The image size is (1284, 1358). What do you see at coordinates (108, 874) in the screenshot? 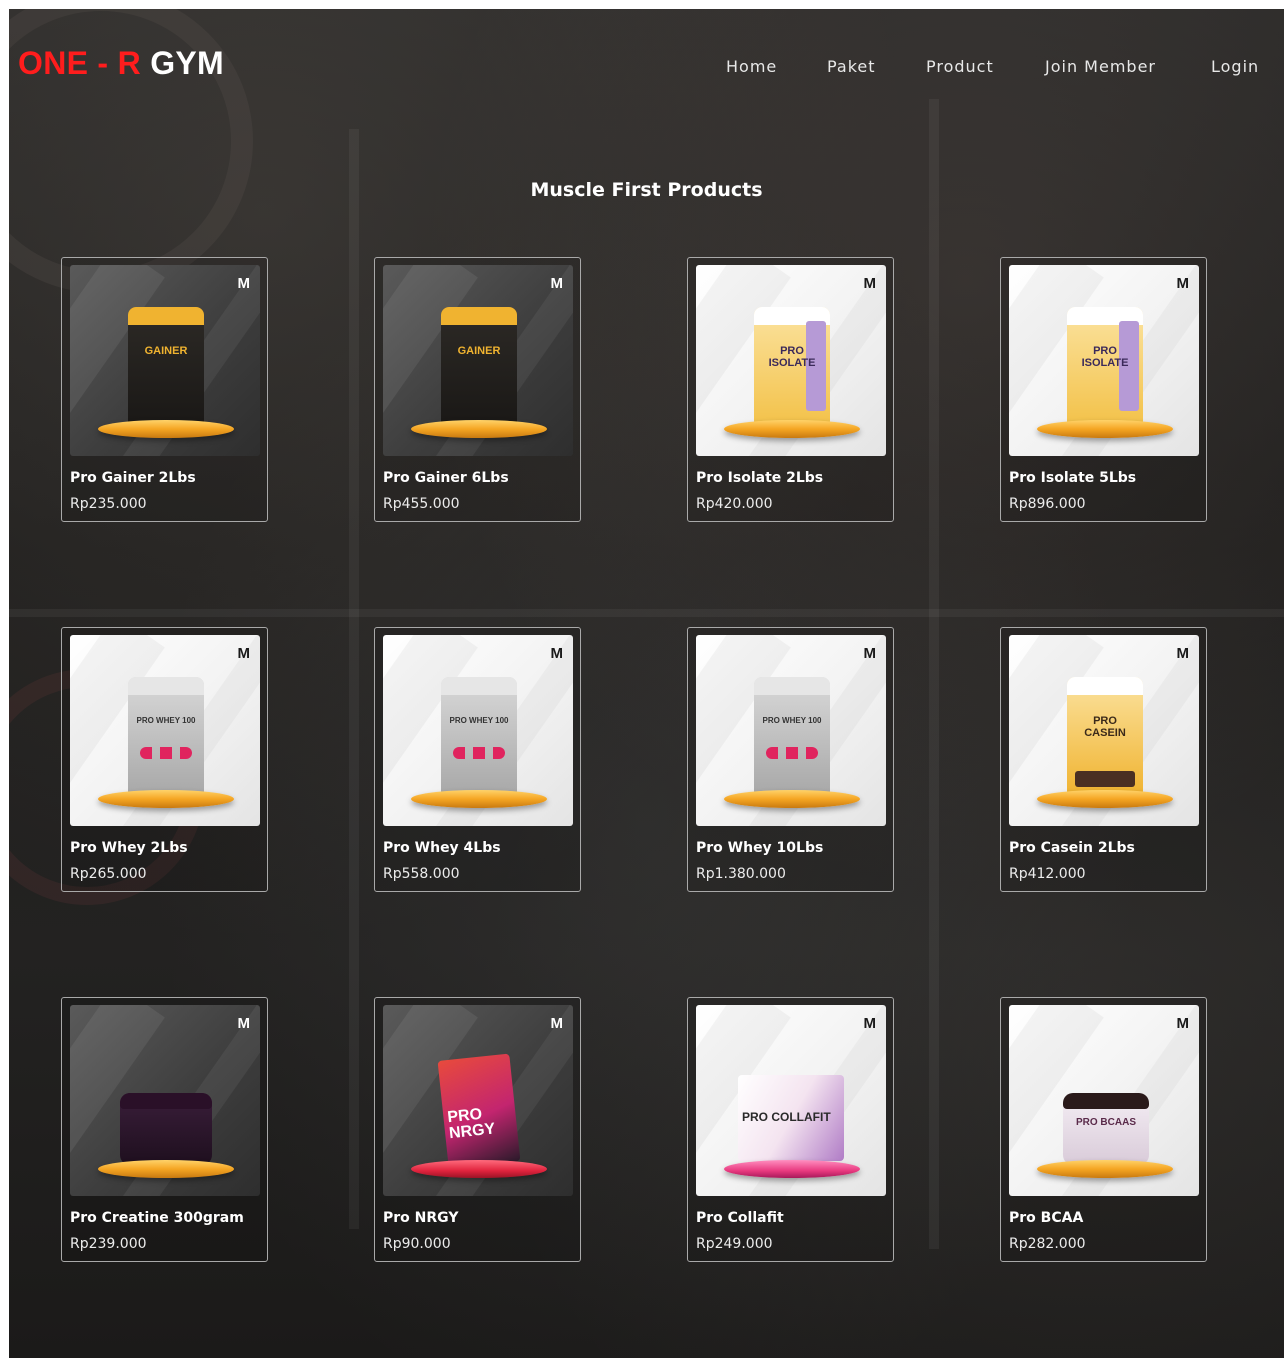
I see `product-price: Rp265.000` at bounding box center [108, 874].